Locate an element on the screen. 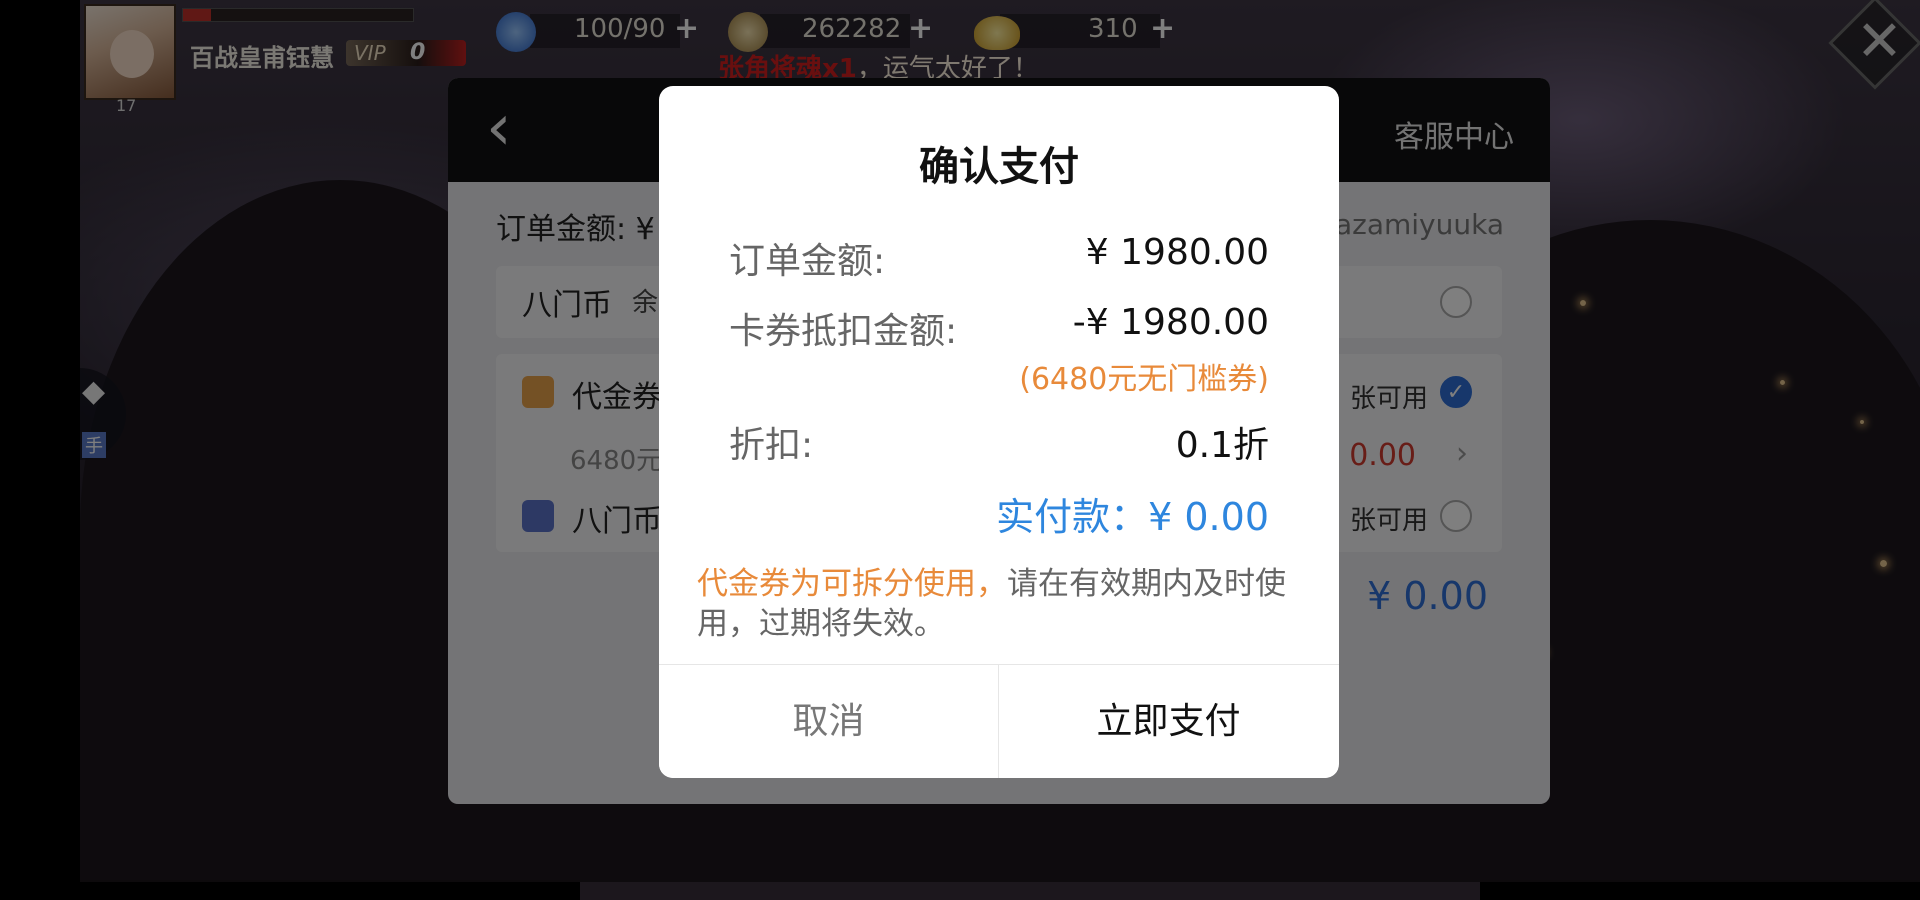 The height and width of the screenshot is (900, 1920). discount-value: 0.1折 is located at coordinates (1222, 445).